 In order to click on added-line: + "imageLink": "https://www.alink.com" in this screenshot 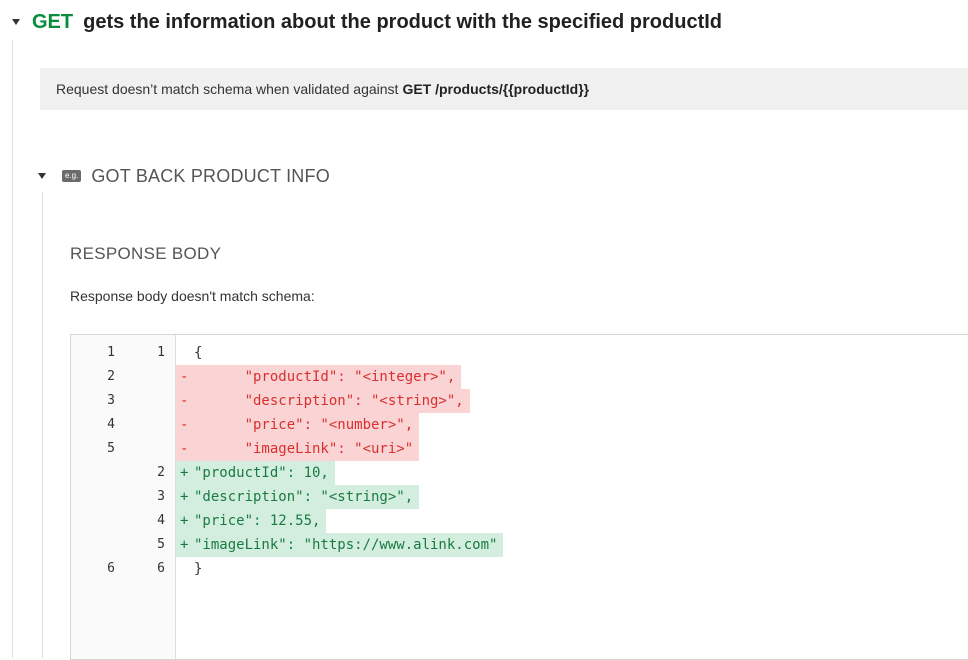, I will do `click(340, 545)`.